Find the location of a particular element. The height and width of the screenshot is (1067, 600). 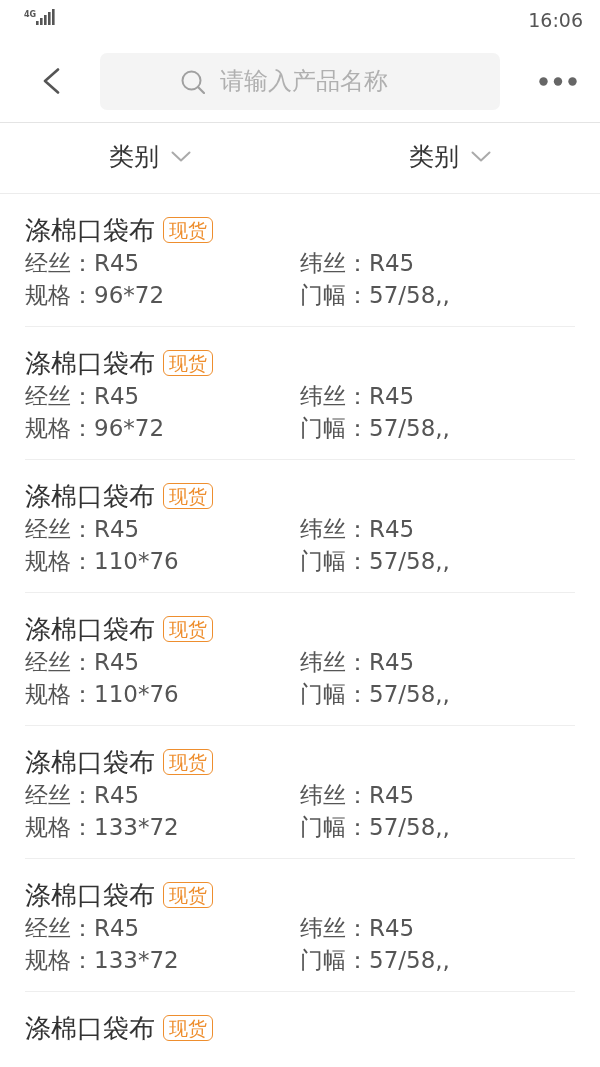

search-field: 请输入产品名称 is located at coordinates (300, 81).